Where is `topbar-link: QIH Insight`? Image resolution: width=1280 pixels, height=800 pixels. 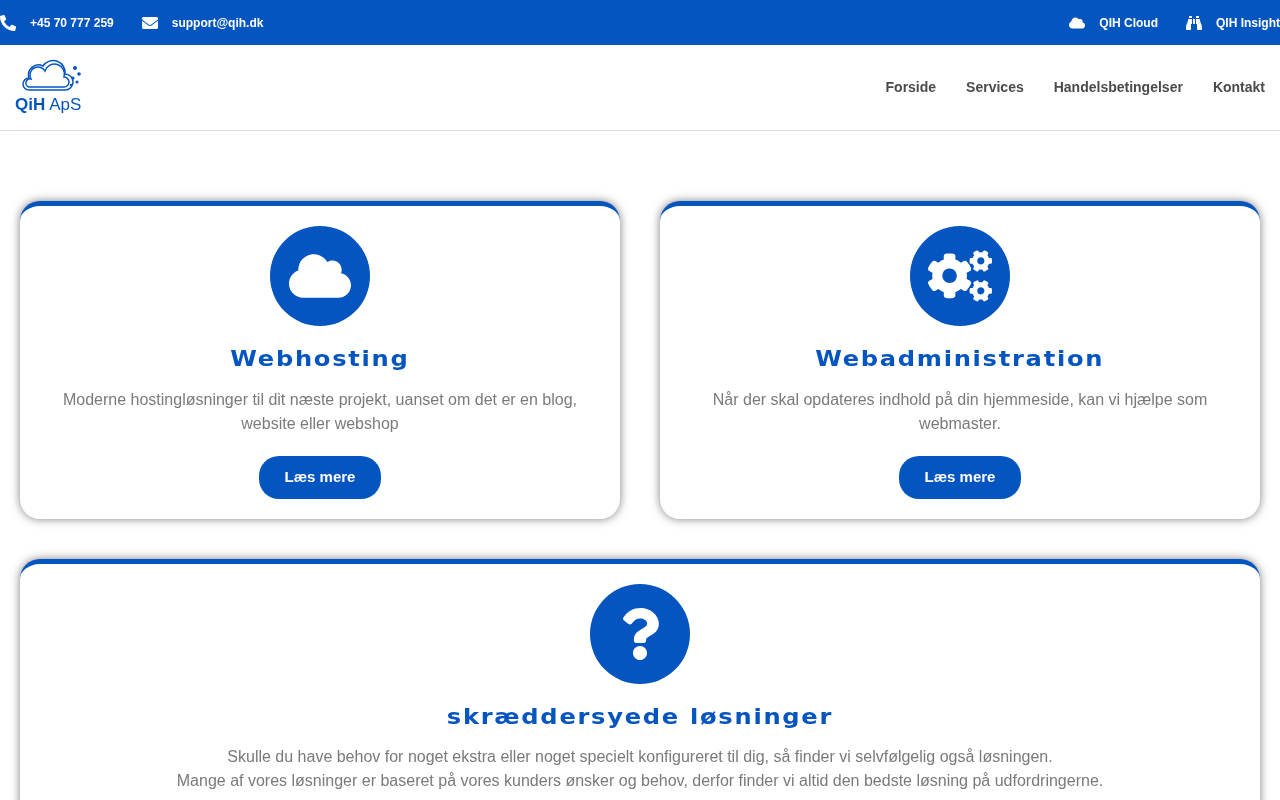 topbar-link: QIH Insight is located at coordinates (1248, 22).